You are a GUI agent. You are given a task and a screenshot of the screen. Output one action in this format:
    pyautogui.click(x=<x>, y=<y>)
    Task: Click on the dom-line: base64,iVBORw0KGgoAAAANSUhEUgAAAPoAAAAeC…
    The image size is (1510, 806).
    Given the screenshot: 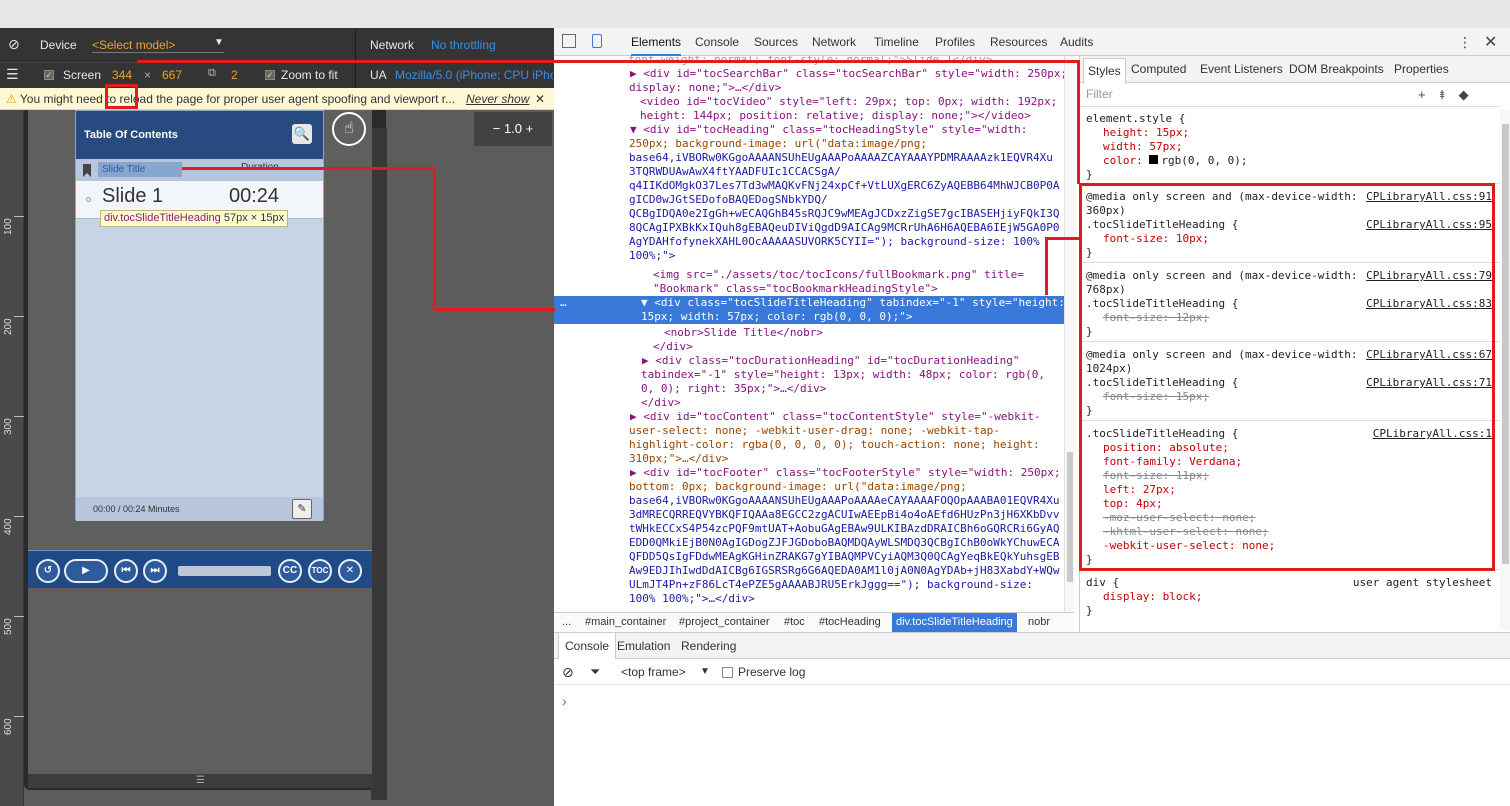 What is the action you would take?
    pyautogui.click(x=844, y=501)
    